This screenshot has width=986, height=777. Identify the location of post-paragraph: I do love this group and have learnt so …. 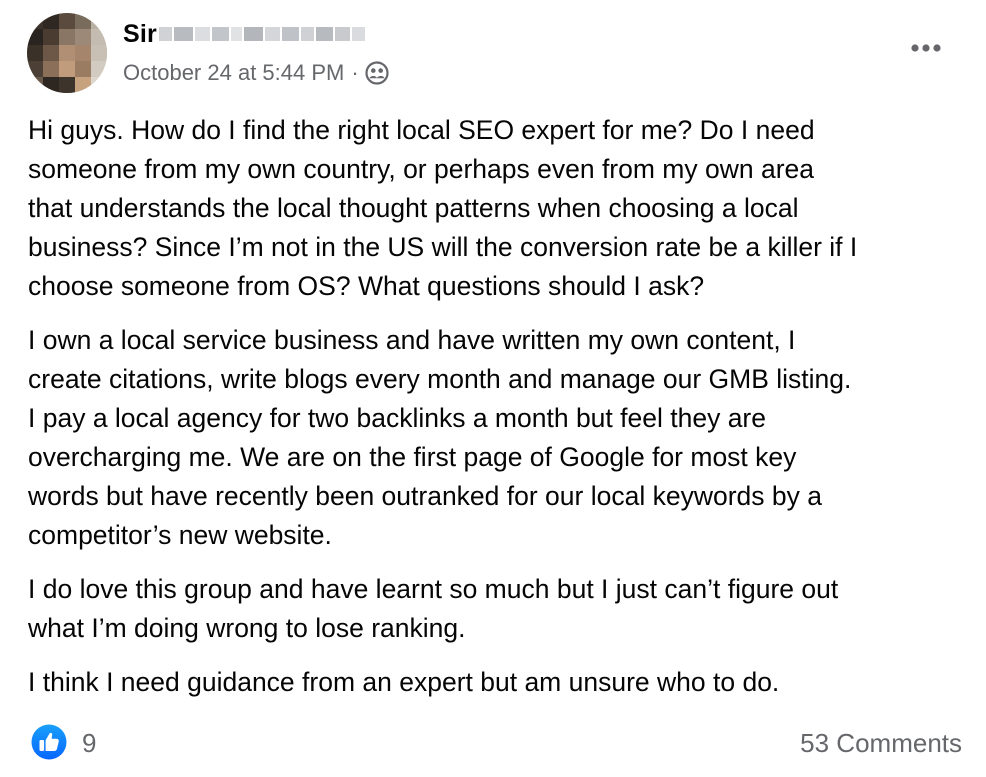
(433, 608).